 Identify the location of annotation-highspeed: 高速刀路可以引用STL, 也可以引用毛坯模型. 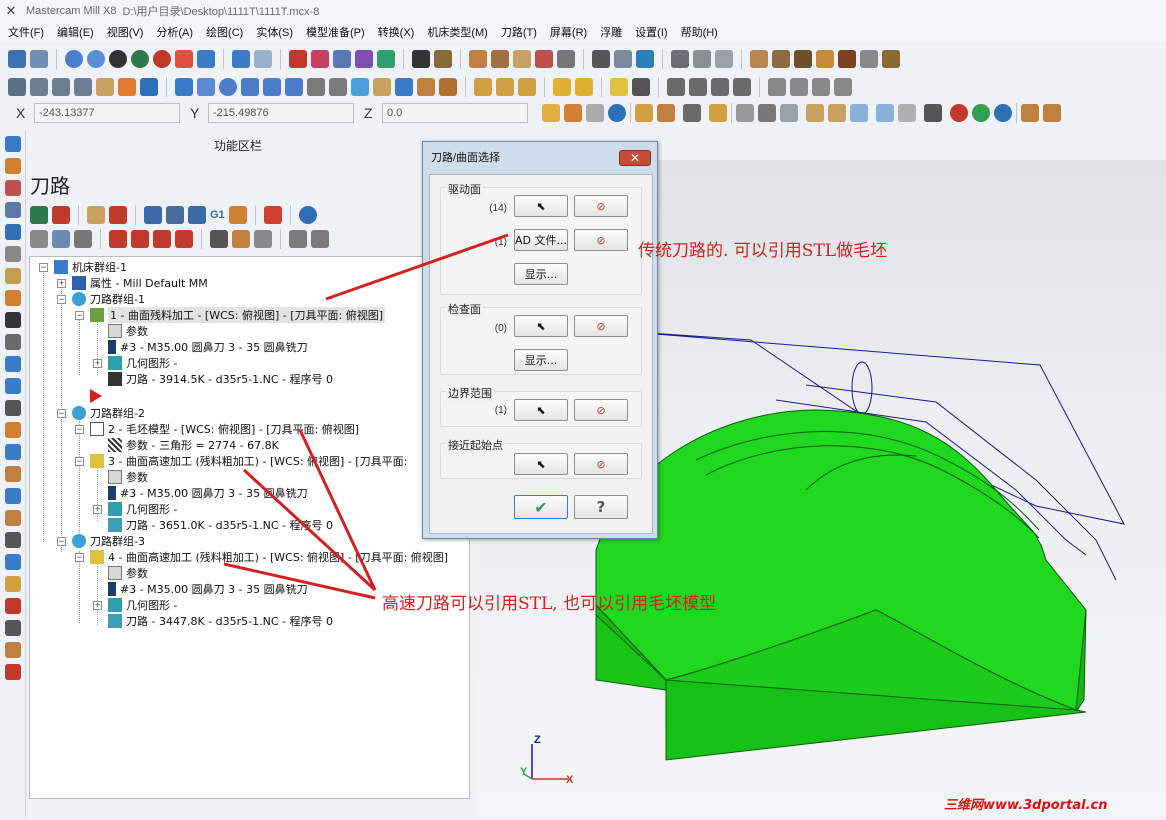
(549, 604).